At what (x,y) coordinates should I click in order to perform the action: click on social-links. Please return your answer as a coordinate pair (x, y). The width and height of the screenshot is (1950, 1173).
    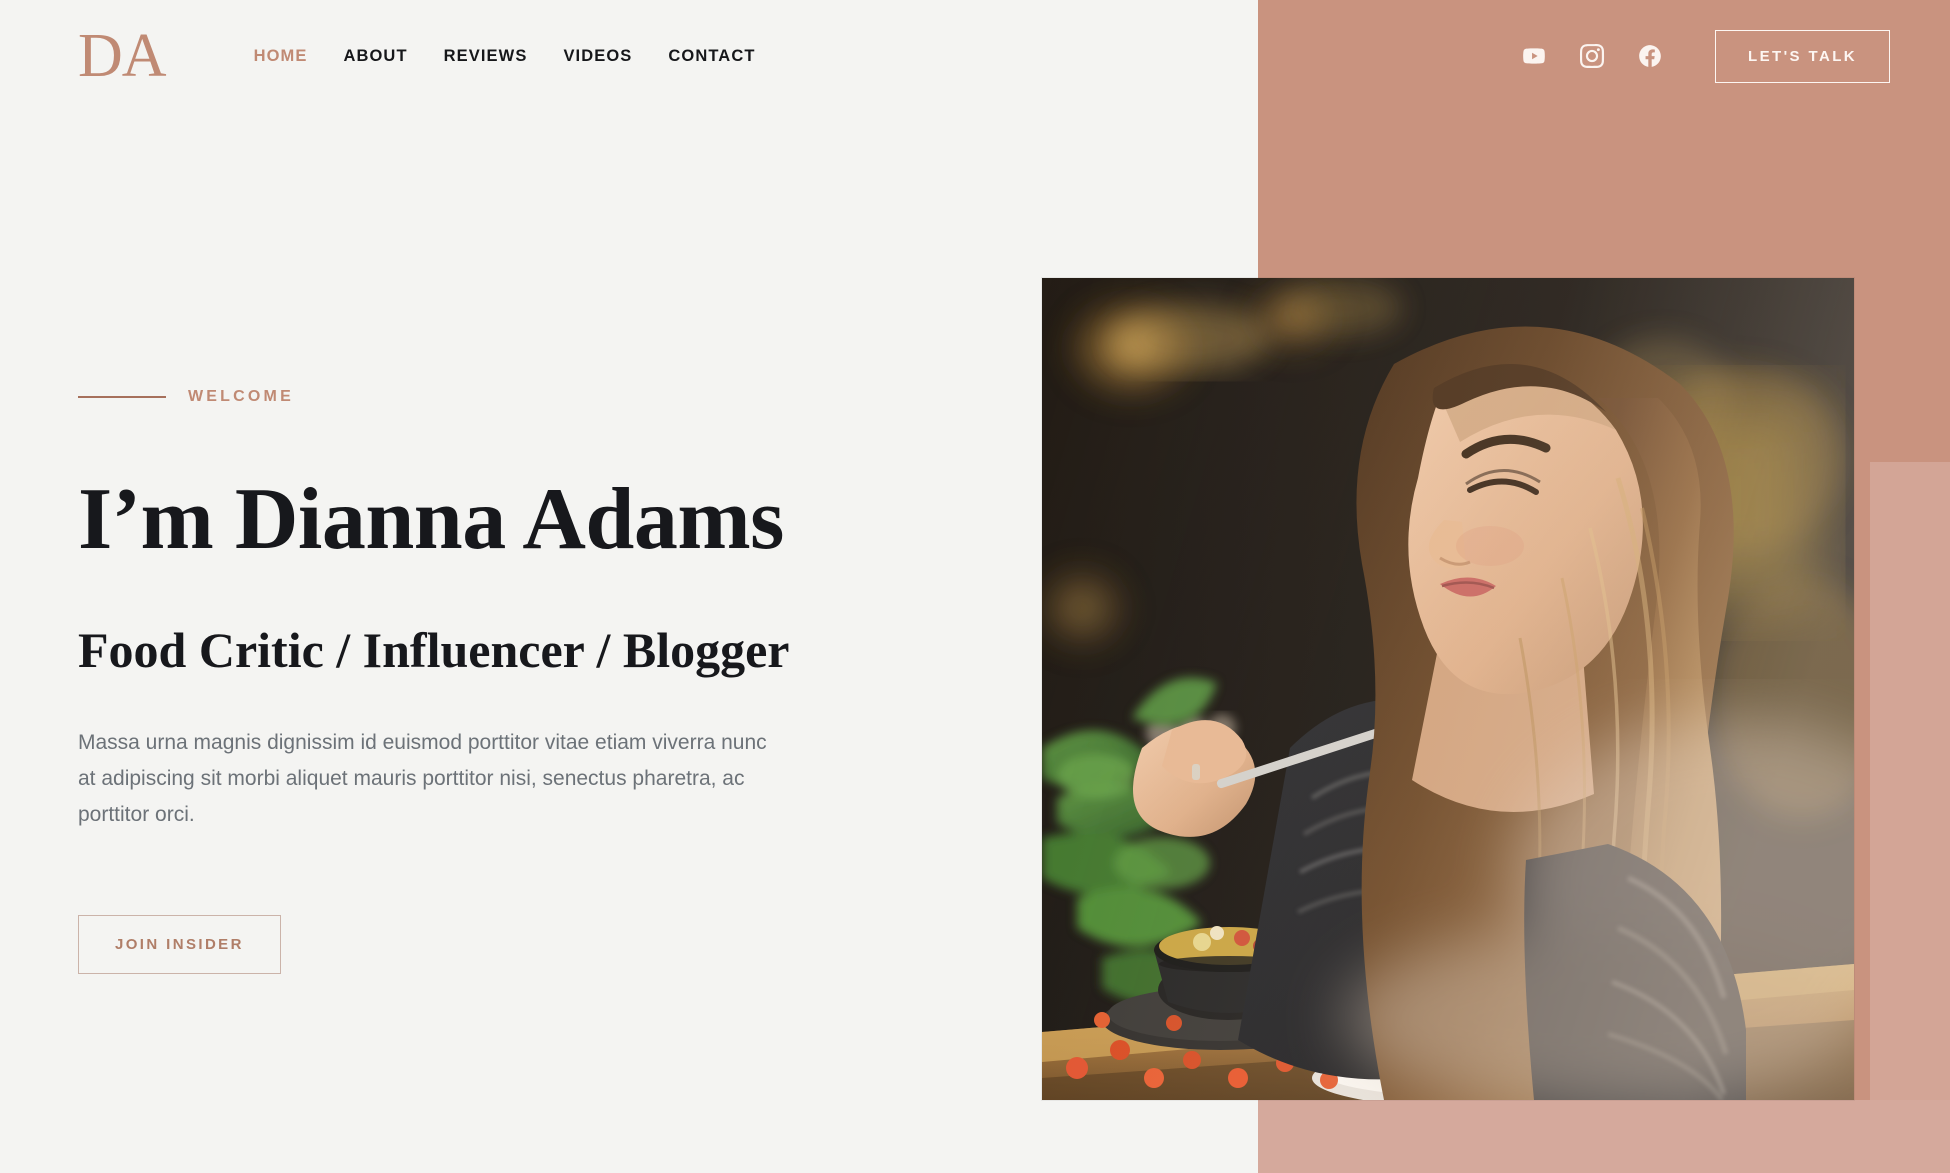
    Looking at the image, I should click on (1592, 56).